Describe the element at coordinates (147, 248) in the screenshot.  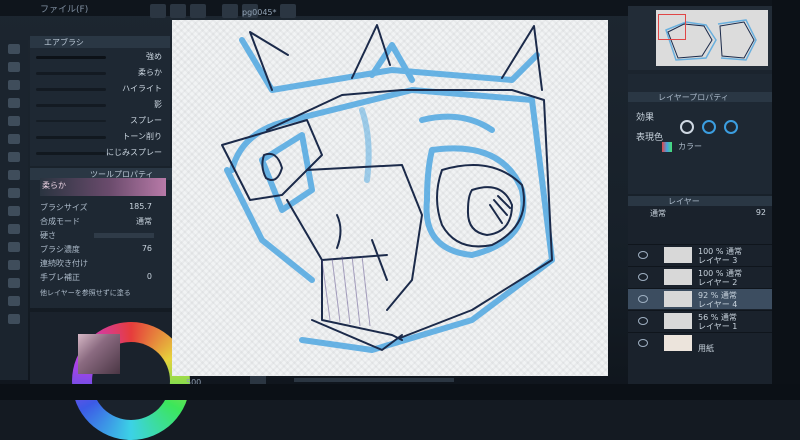
I see `density-value: 76` at that location.